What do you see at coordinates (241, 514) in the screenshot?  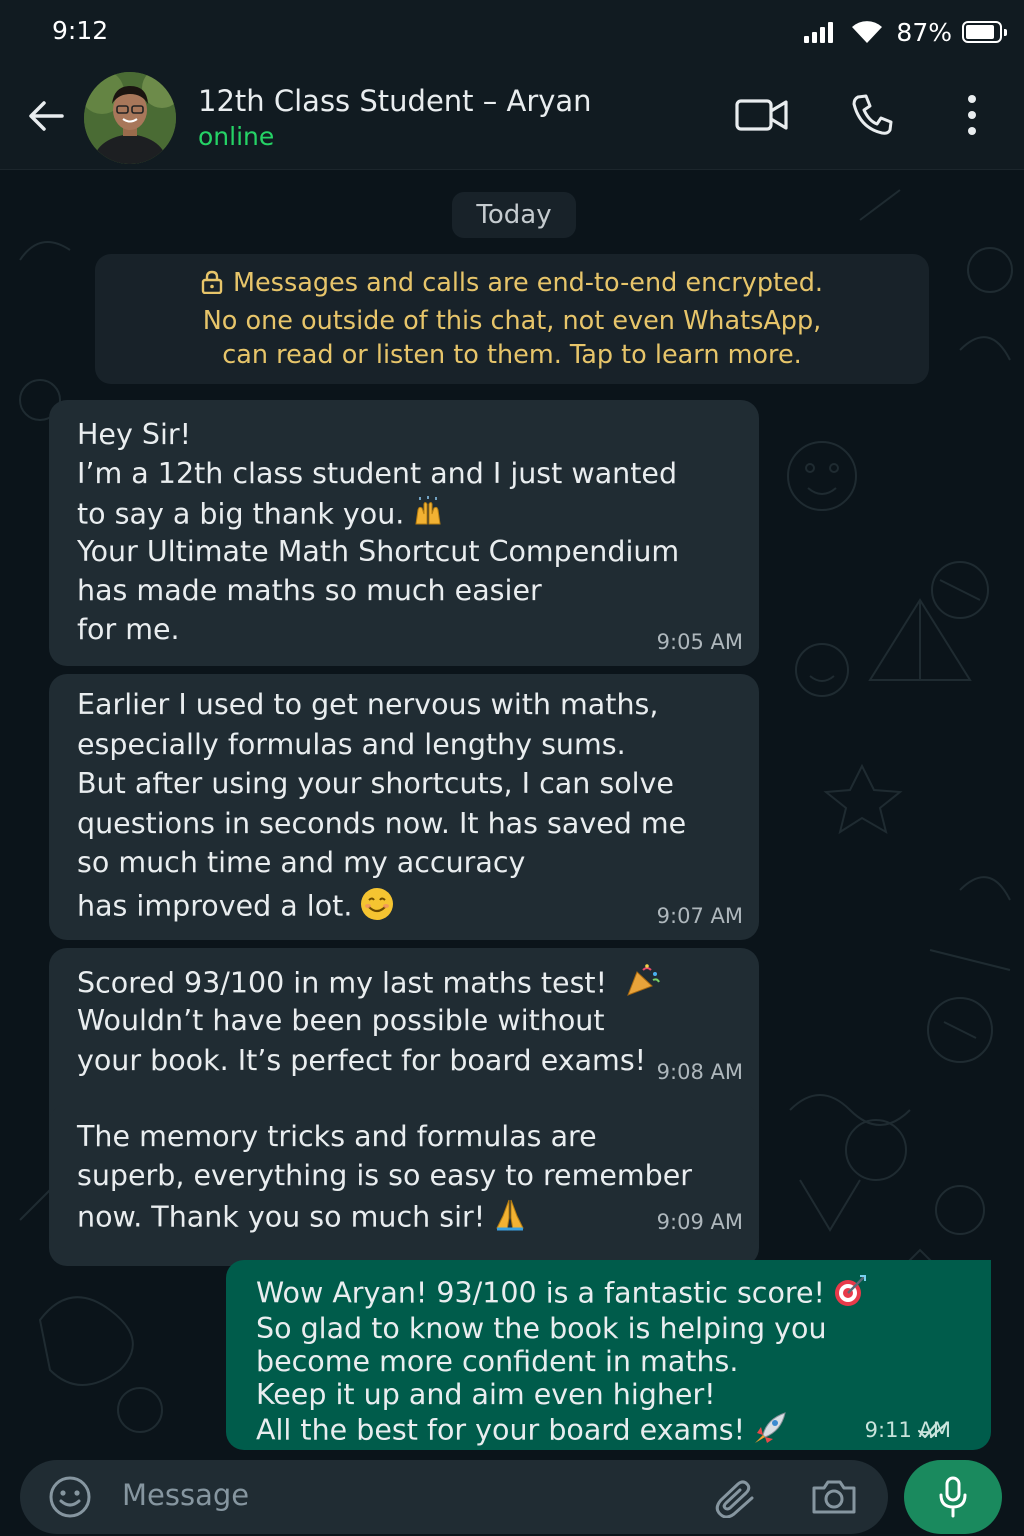 I see `message-line: to say a big thank you.` at bounding box center [241, 514].